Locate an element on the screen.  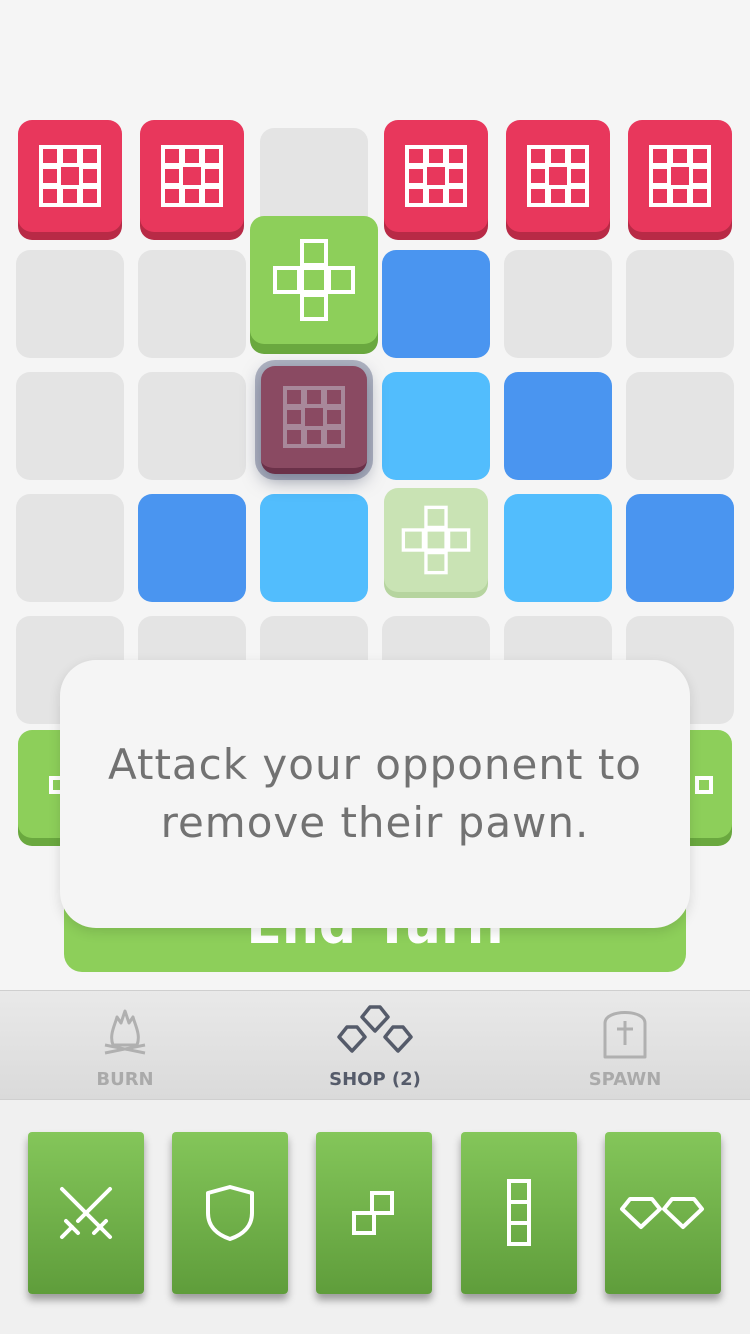
tooltip-line-2: remove their pawn. is located at coordinates (375, 822).